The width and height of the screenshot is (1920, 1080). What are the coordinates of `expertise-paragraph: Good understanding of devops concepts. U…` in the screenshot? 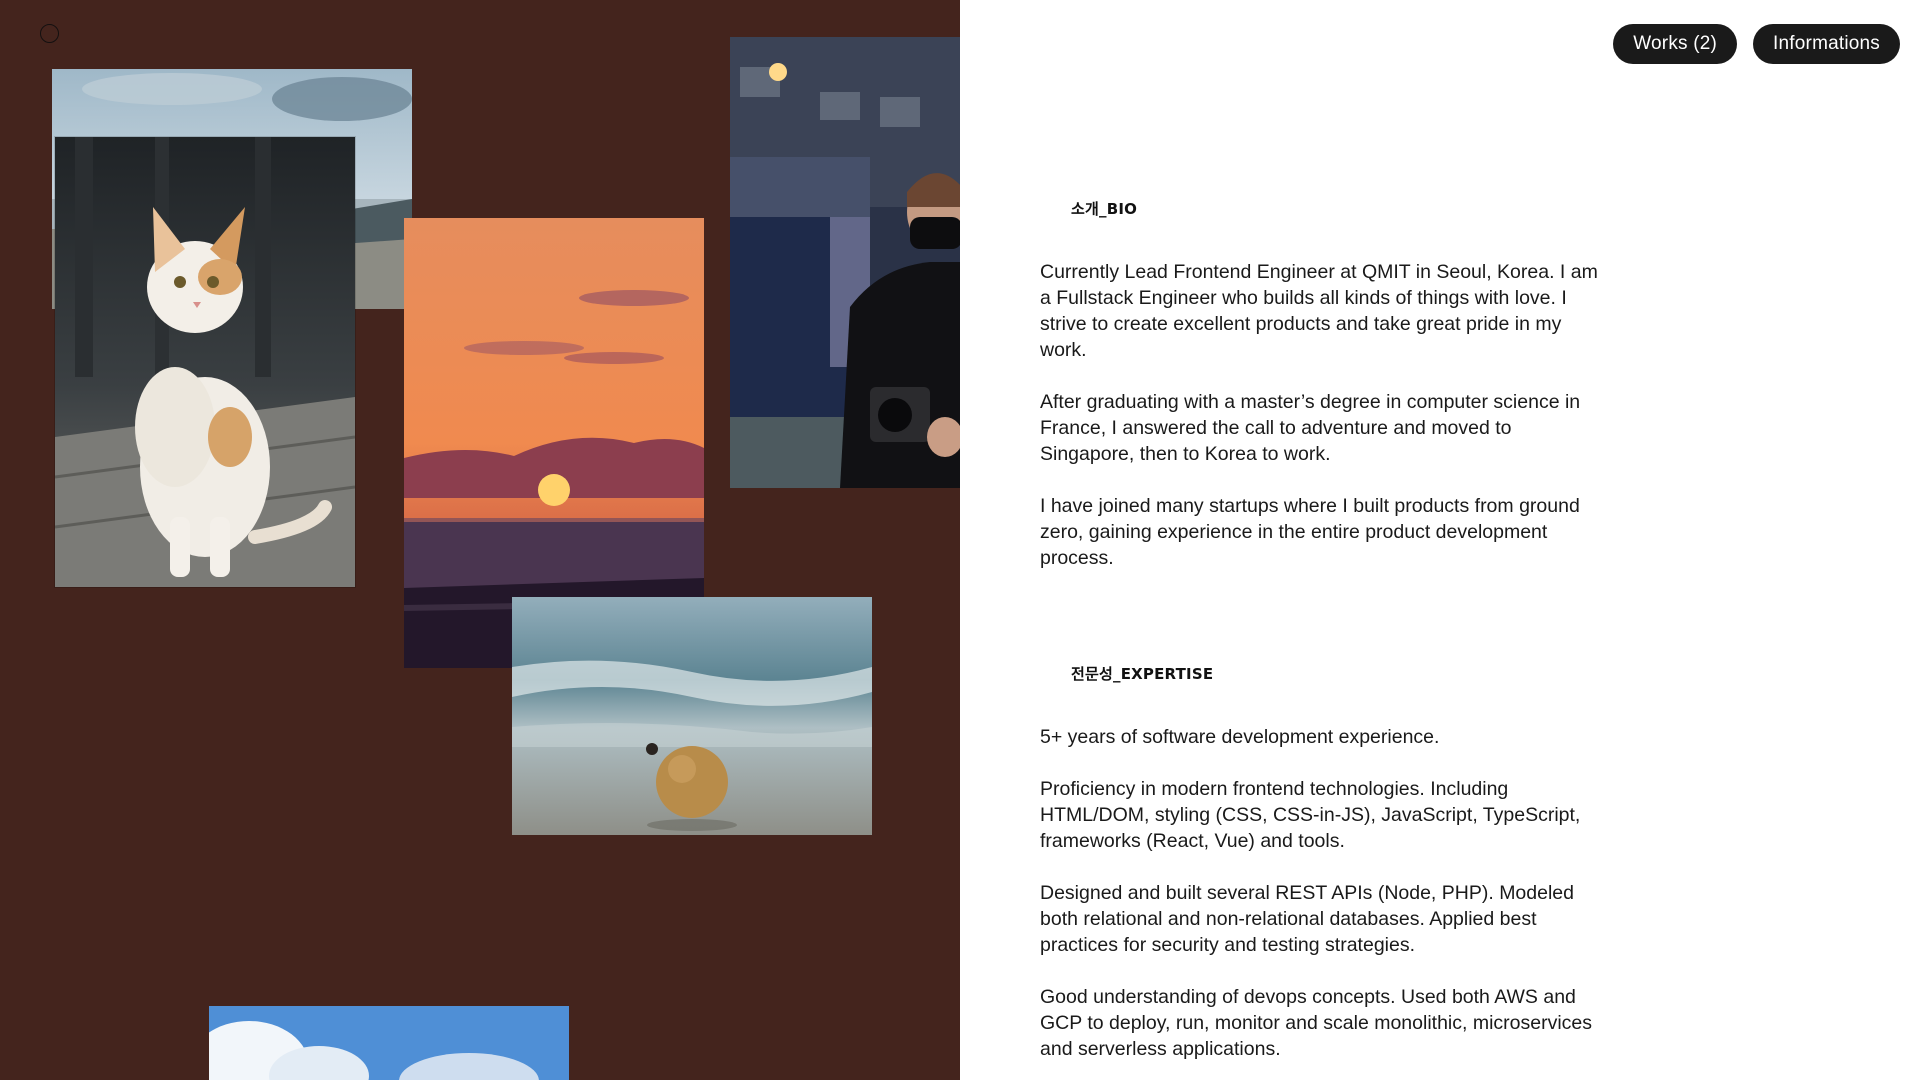 It's located at (1316, 1023).